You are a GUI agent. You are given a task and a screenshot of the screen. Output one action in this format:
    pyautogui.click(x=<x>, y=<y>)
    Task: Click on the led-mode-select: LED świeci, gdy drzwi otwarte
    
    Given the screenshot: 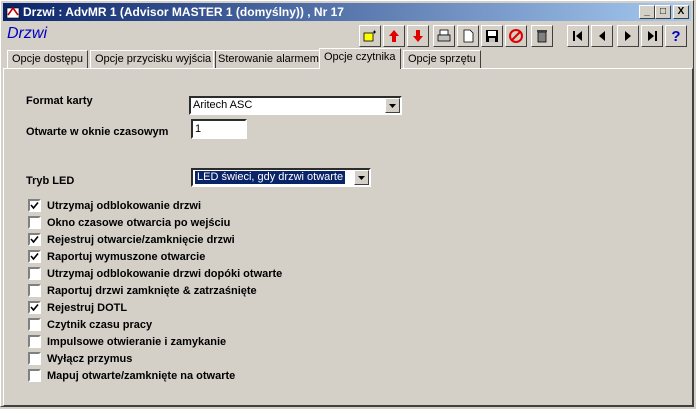 What is the action you would take?
    pyautogui.click(x=281, y=177)
    